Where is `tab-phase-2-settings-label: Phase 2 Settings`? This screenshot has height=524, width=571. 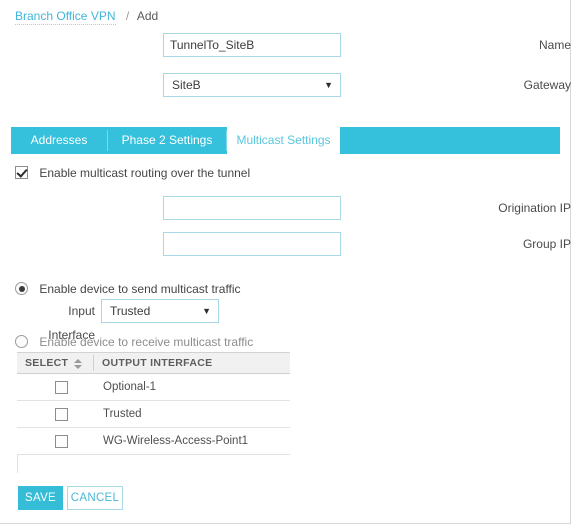
tab-phase-2-settings-label: Phase 2 Settings is located at coordinates (167, 140).